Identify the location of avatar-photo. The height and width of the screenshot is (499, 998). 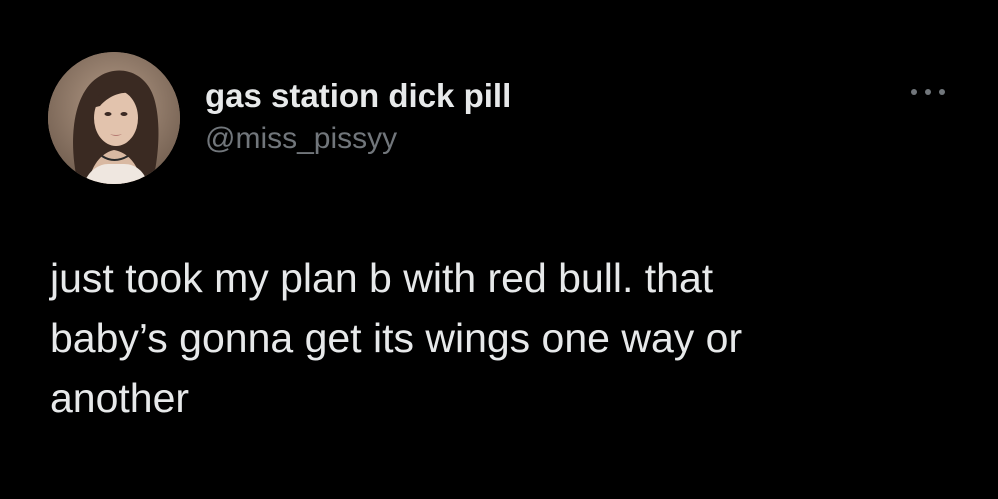
(114, 118).